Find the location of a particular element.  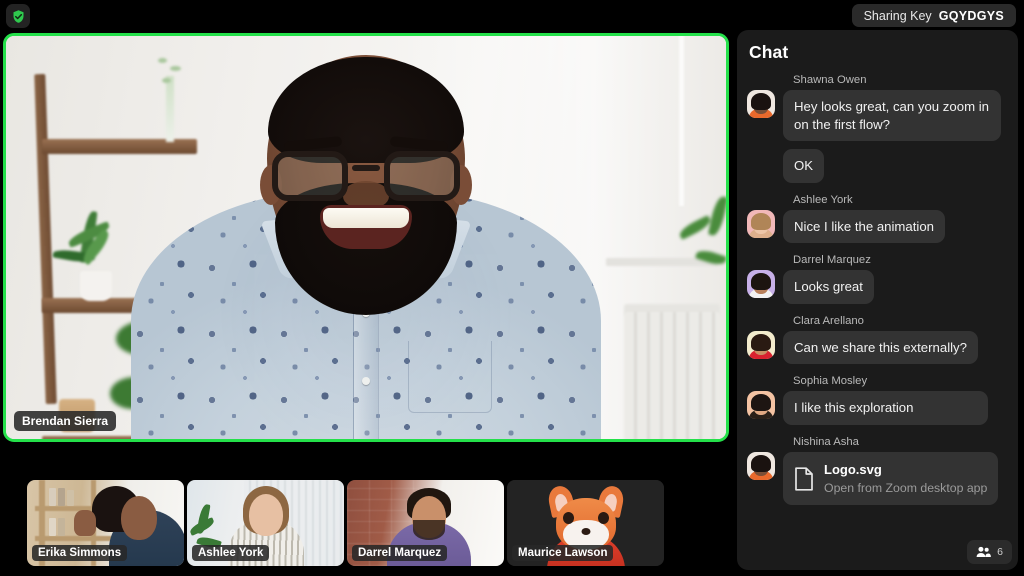

chat-message-group: Ashlee York Nice I like the animation is located at coordinates (877, 219).